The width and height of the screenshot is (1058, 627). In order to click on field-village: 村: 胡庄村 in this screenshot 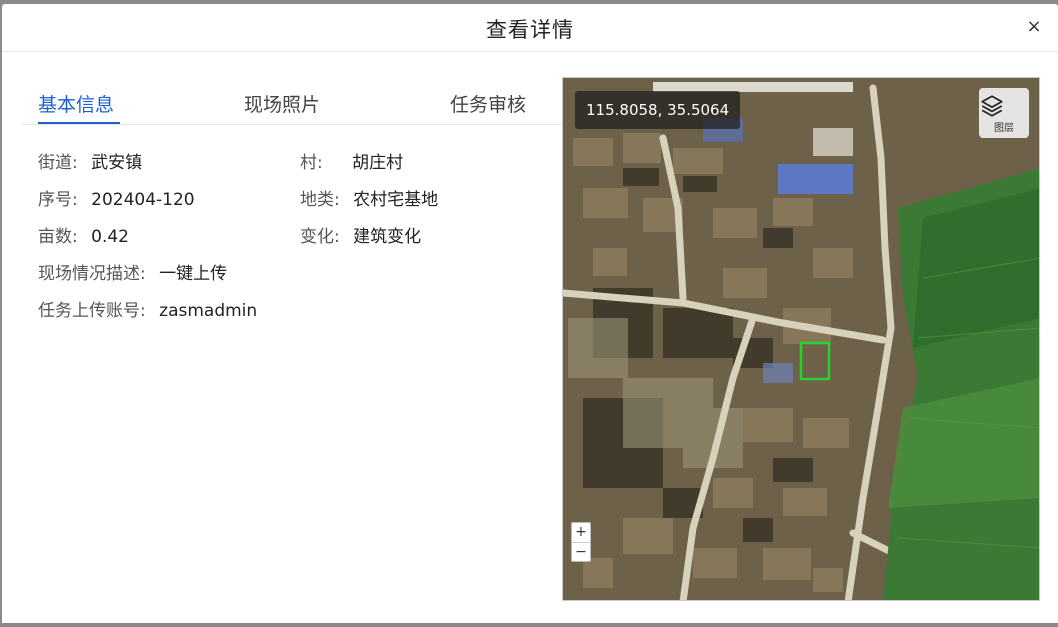, I will do `click(351, 160)`.